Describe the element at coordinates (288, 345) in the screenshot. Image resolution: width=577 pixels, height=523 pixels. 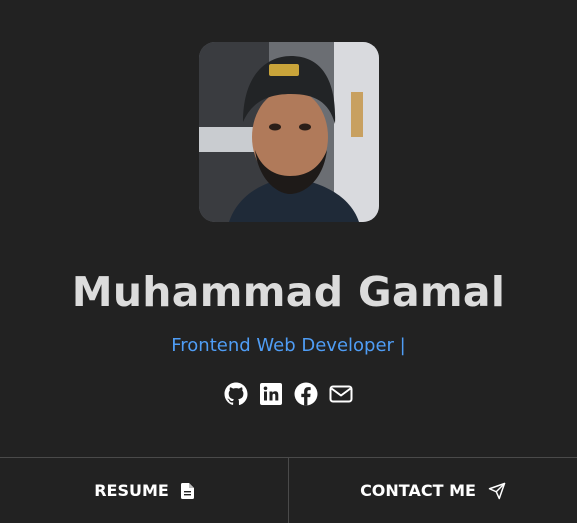
I see `profile-role: Frontend Web Developer |` at that location.